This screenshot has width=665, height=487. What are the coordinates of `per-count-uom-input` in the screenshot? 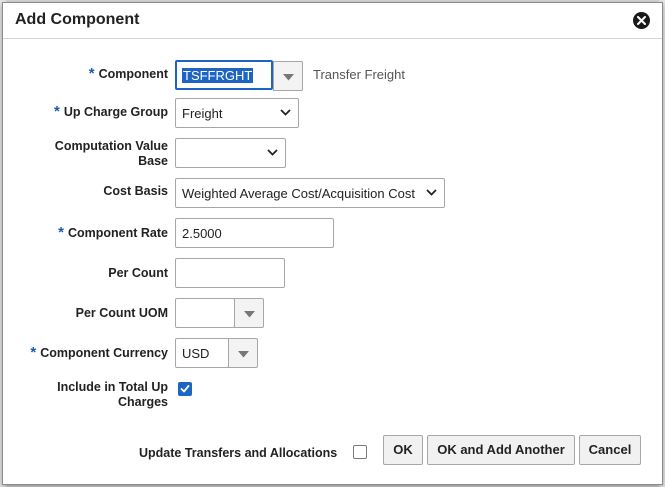 It's located at (219, 313).